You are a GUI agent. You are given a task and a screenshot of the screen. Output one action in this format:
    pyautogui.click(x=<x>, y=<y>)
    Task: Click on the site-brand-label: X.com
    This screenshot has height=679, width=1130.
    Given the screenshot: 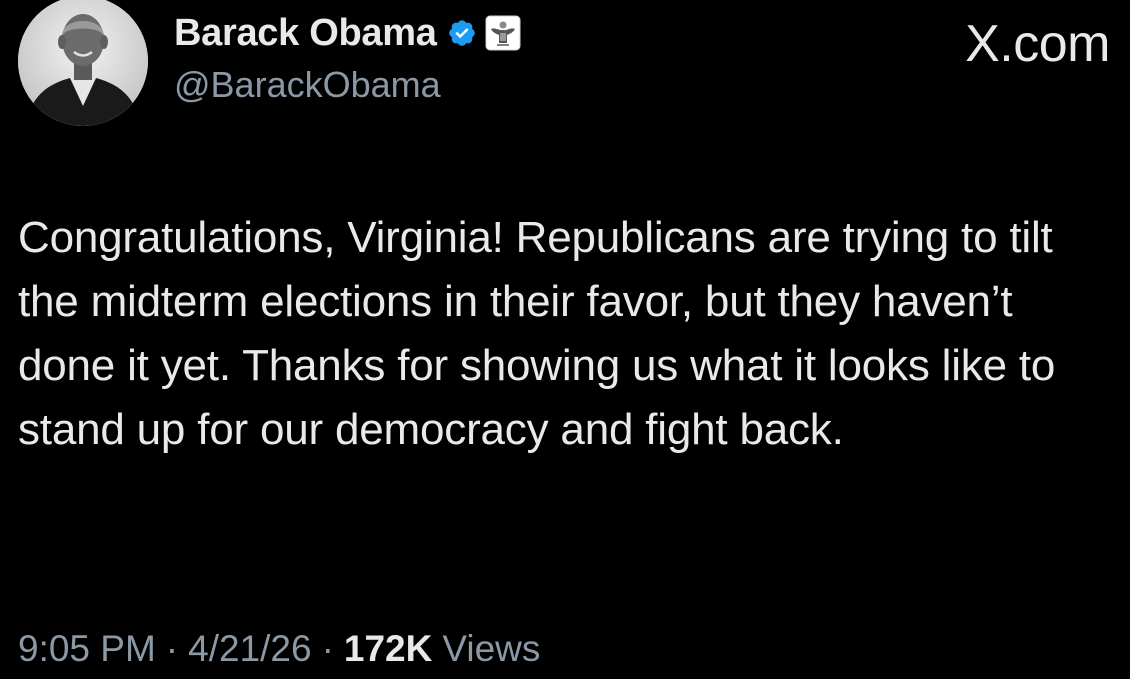 What is the action you would take?
    pyautogui.click(x=1037, y=44)
    